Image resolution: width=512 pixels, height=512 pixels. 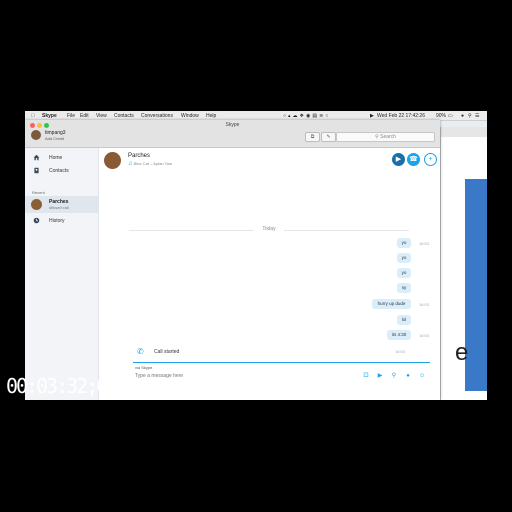 I want to click on background-window-header, so click(x=464, y=132).